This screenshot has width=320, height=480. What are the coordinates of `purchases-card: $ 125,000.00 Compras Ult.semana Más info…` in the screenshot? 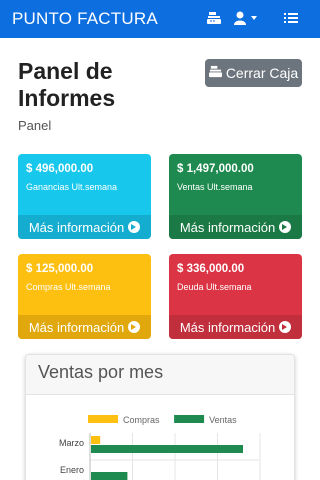 It's located at (84, 296).